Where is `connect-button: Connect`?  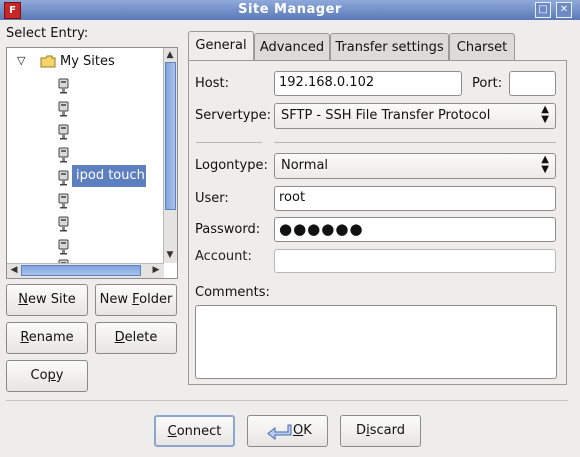
connect-button: Connect is located at coordinates (194, 431).